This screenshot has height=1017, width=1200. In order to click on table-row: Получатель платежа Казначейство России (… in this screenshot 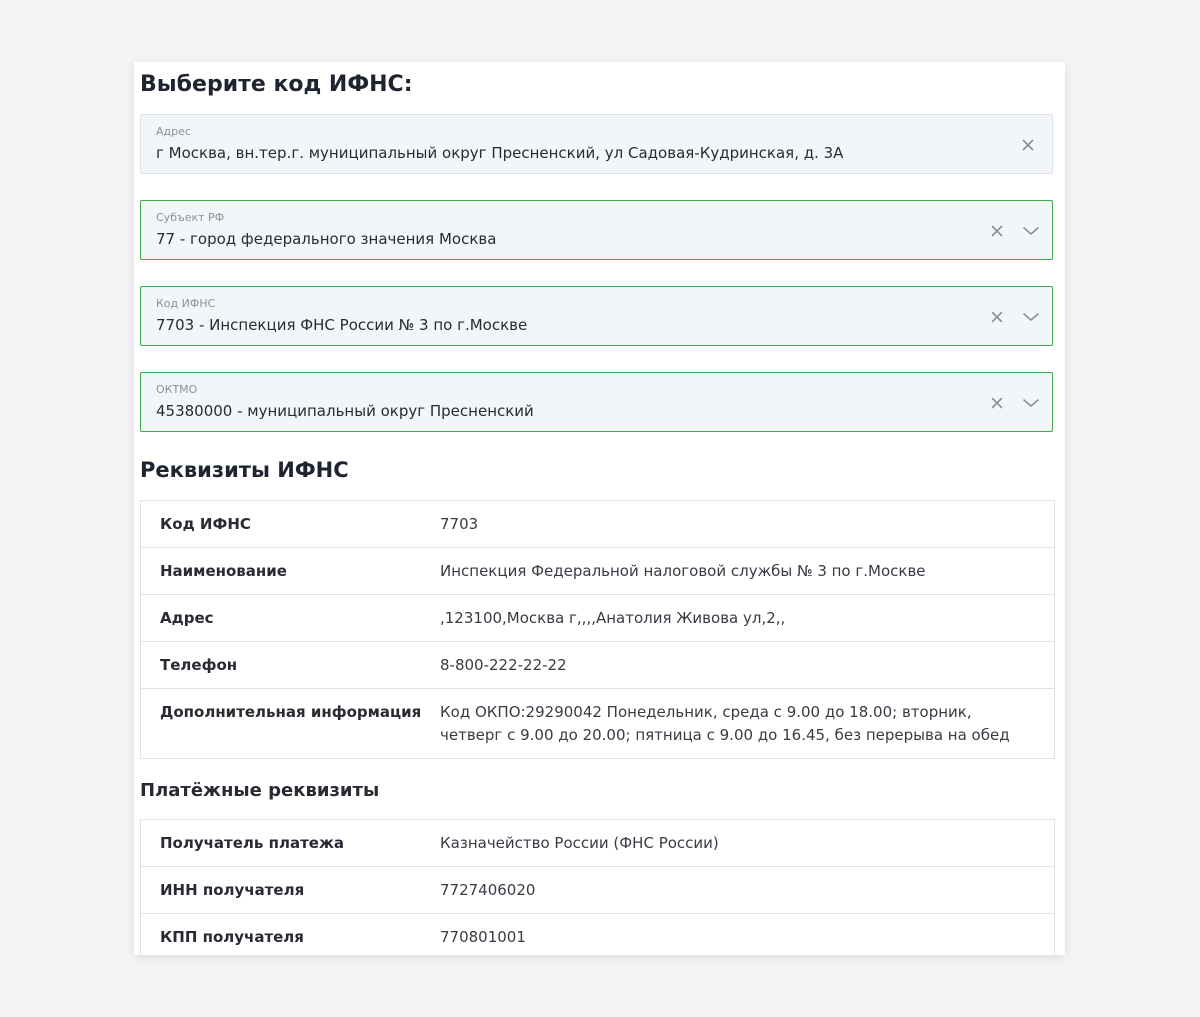, I will do `click(597, 843)`.